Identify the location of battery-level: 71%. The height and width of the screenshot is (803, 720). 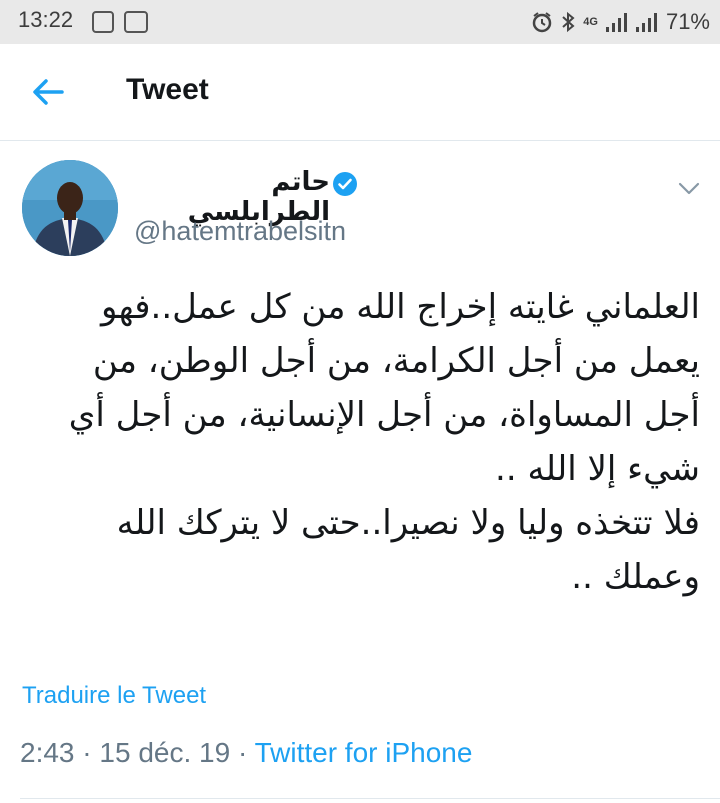
(687, 21).